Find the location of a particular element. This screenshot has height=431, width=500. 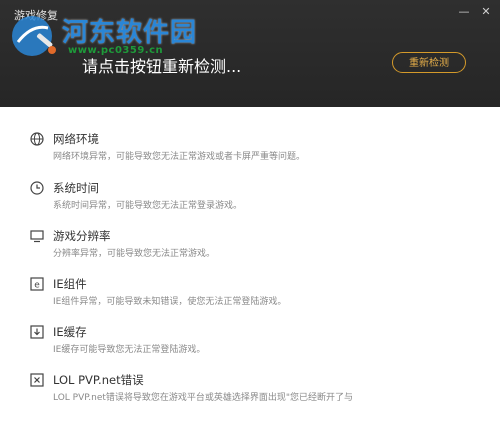

watermark-logo-icon is located at coordinates (34, 36).